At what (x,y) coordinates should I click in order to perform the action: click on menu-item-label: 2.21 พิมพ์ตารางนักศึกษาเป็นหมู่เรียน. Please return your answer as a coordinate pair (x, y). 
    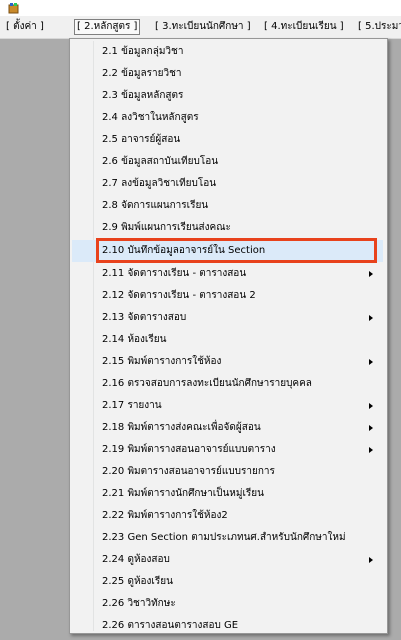
    Looking at the image, I should click on (183, 493).